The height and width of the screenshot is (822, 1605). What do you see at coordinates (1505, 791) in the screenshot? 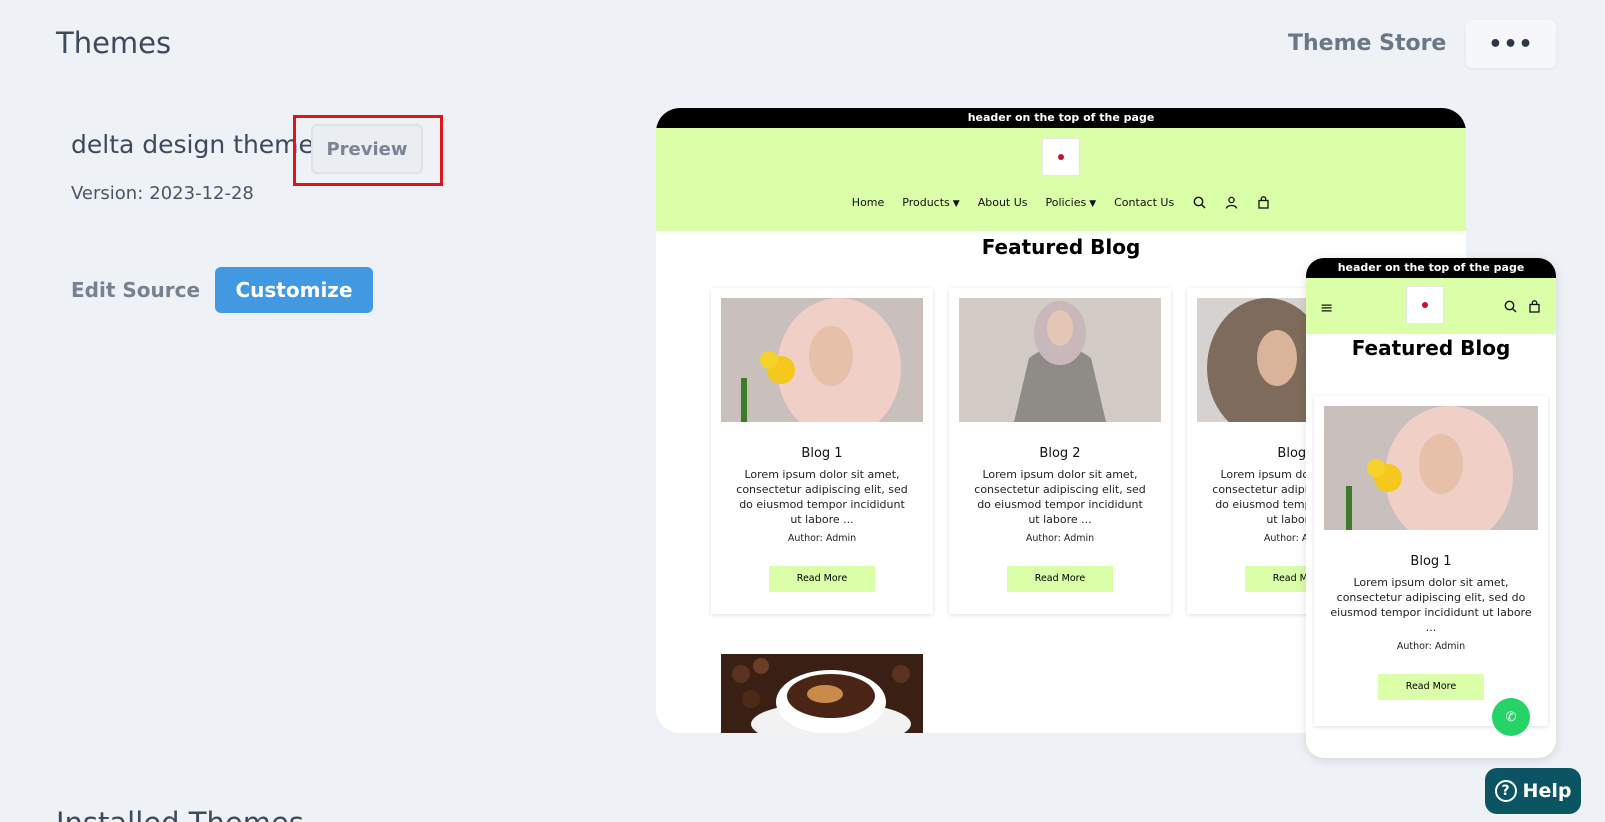
I see `help-icon: ?` at bounding box center [1505, 791].